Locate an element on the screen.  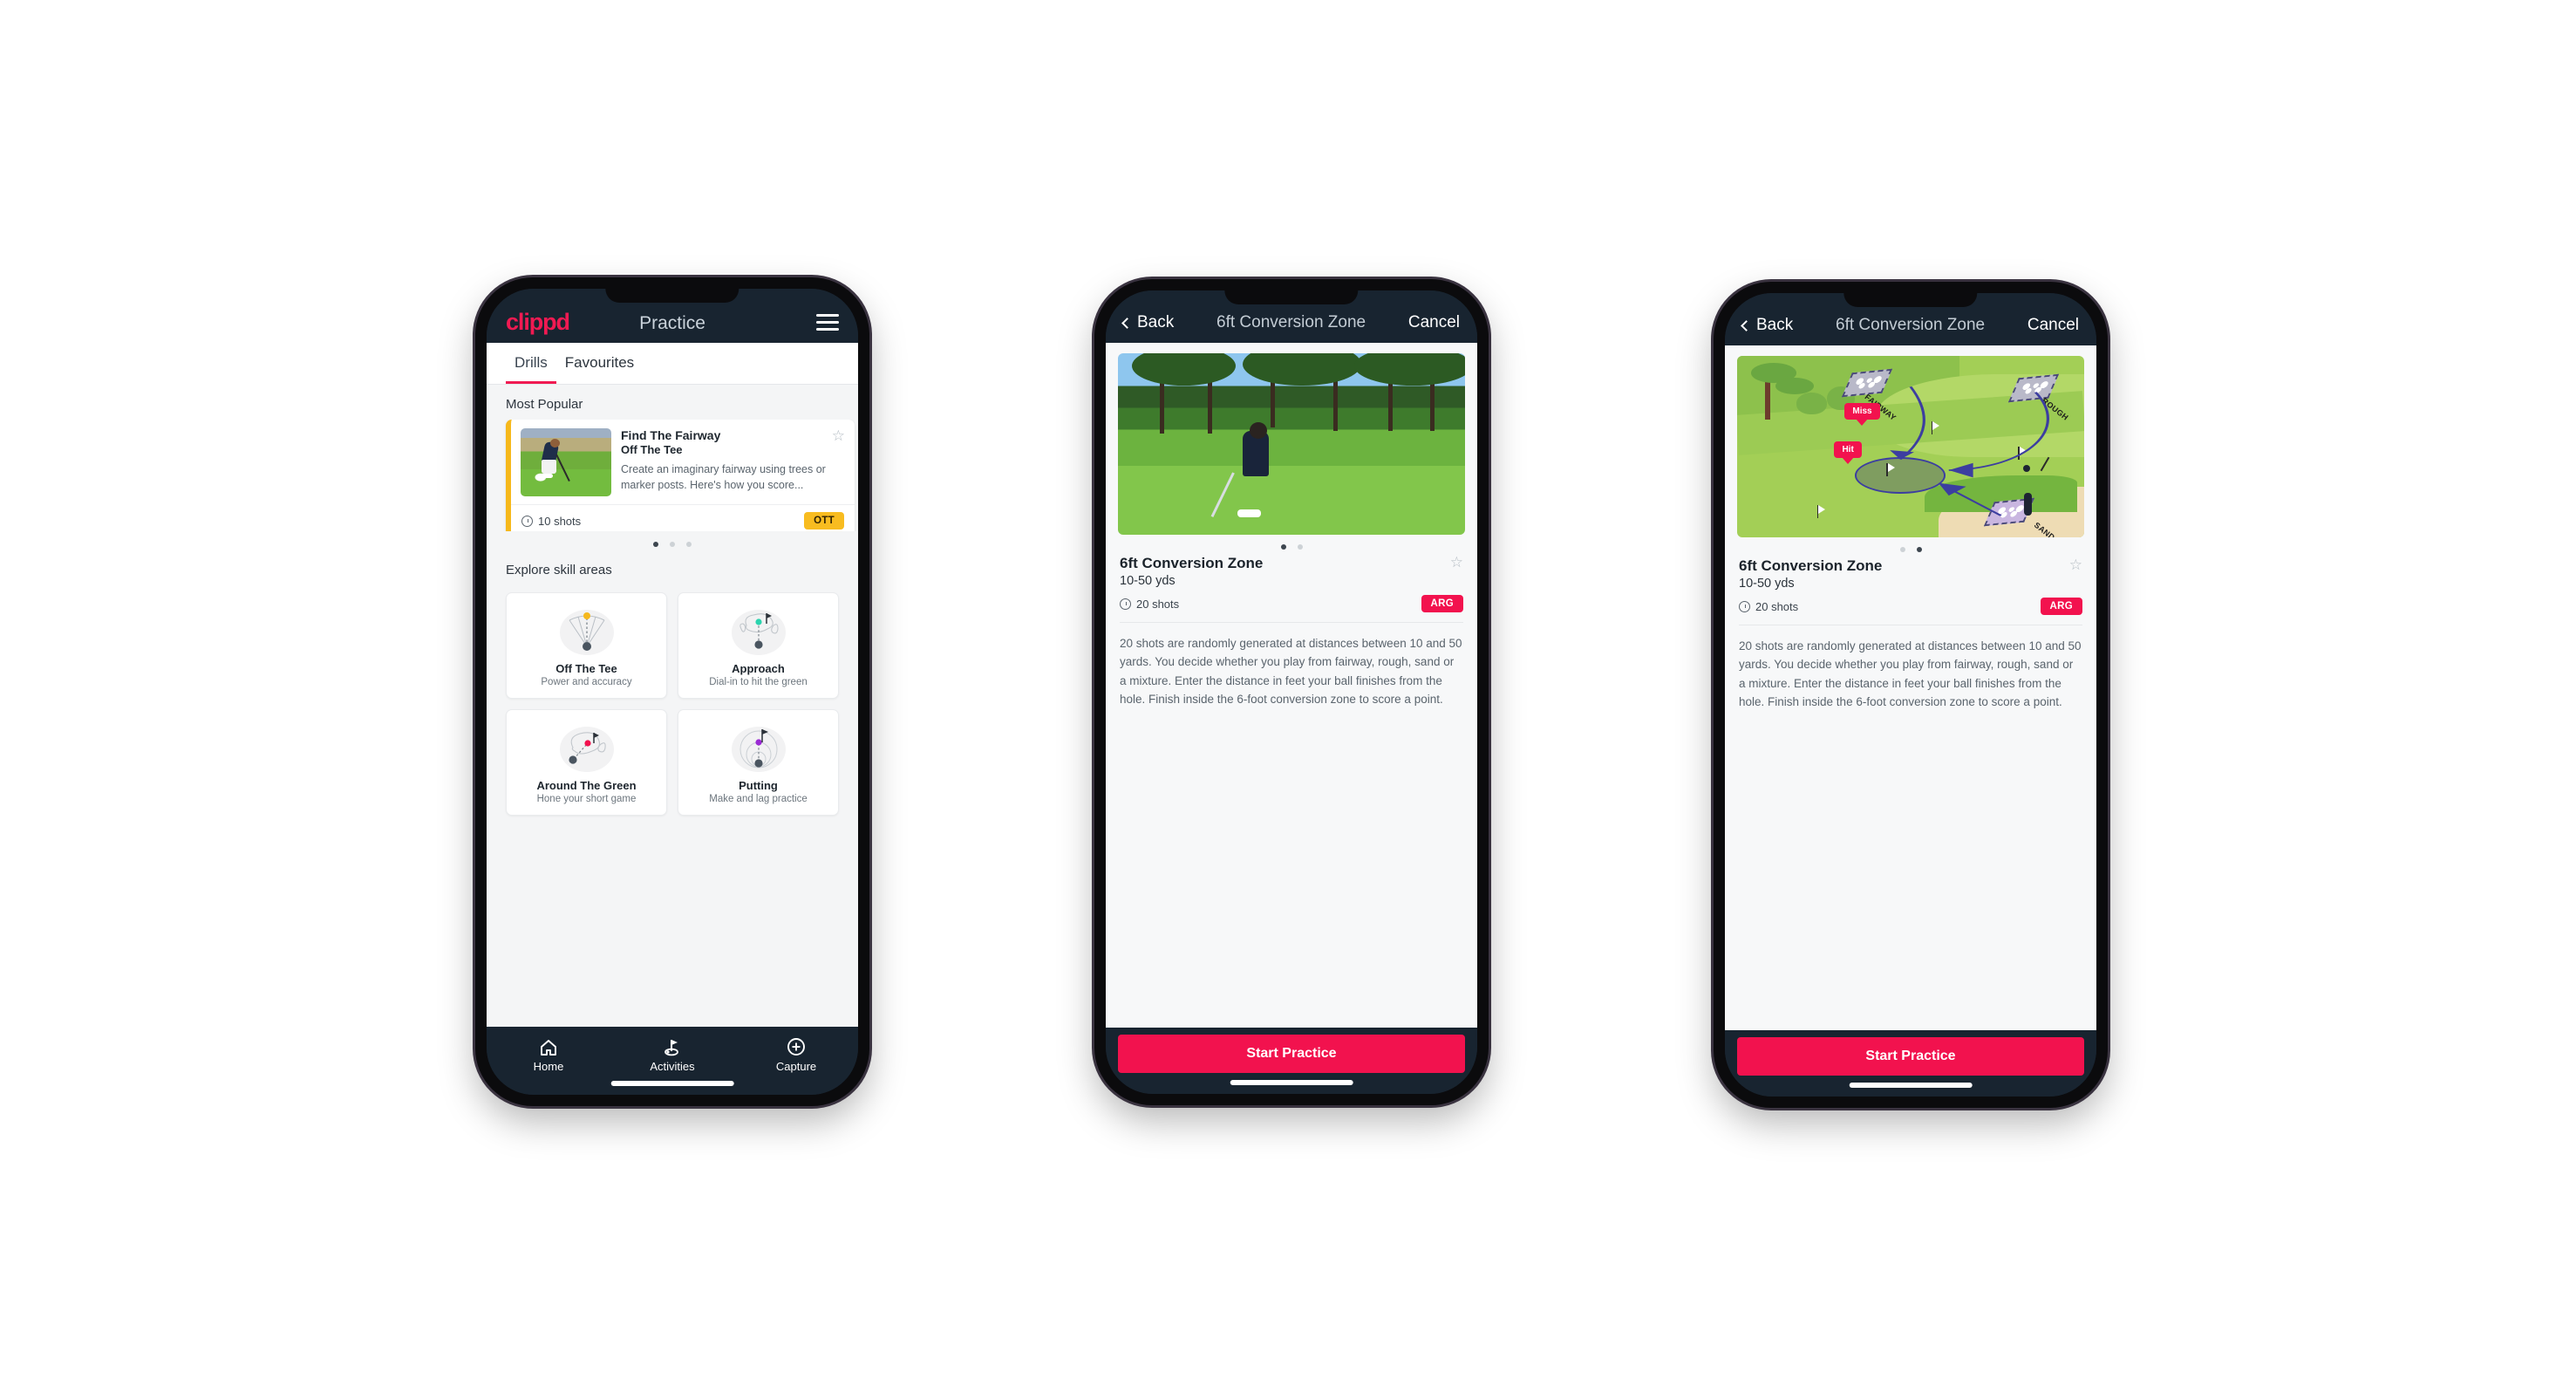
skill-desc: Hone your short game is located at coordinates (586, 799).